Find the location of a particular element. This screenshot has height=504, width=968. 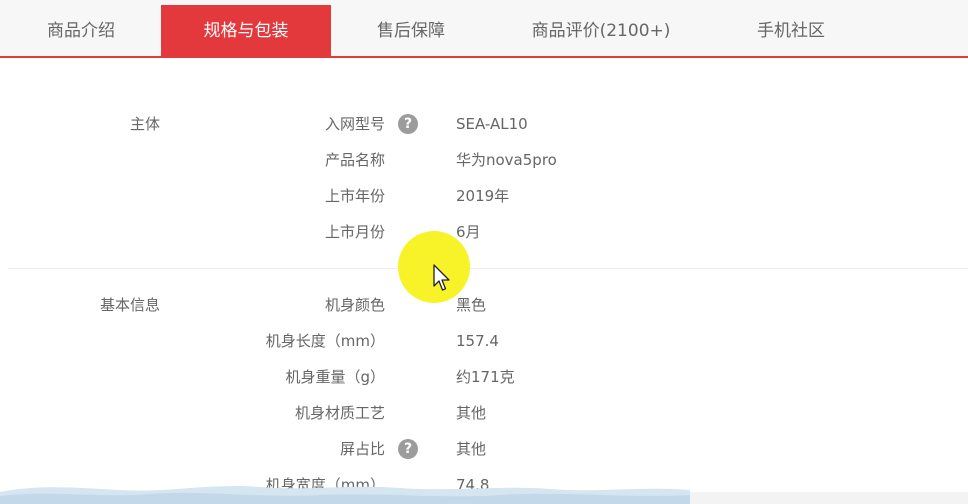

spec-row: 机身材质工艺 其他 is located at coordinates (484, 413).